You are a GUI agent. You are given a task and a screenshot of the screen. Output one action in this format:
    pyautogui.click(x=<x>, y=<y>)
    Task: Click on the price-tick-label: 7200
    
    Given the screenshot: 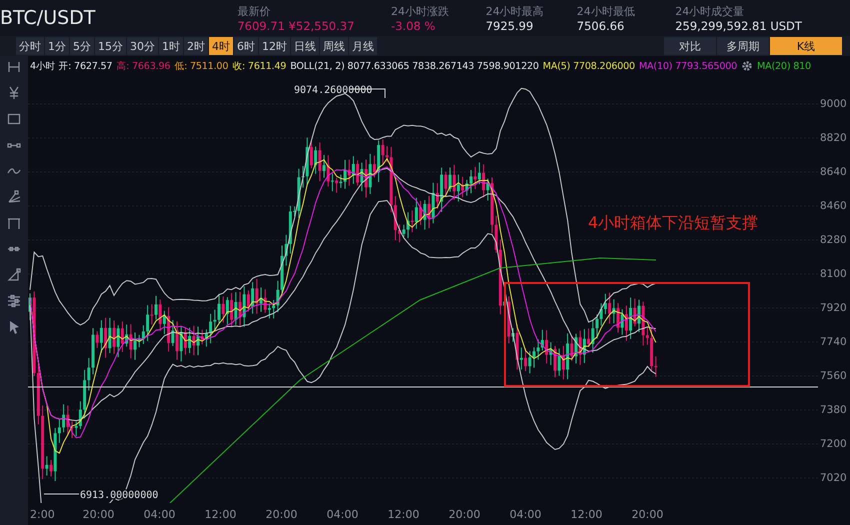 What is the action you would take?
    pyautogui.click(x=833, y=444)
    